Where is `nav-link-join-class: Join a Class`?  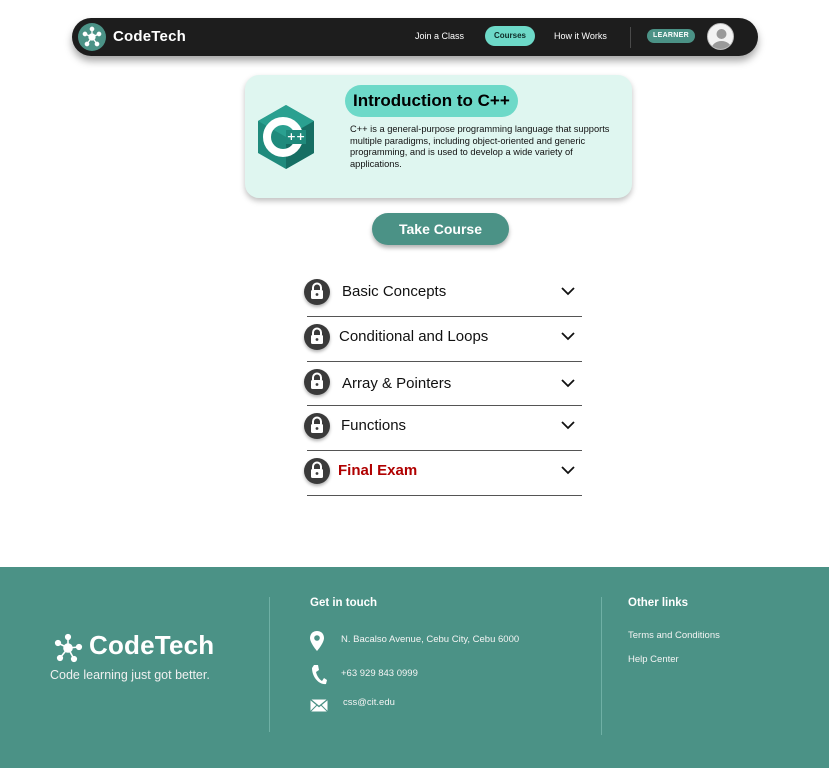 nav-link-join-class: Join a Class is located at coordinates (439, 36).